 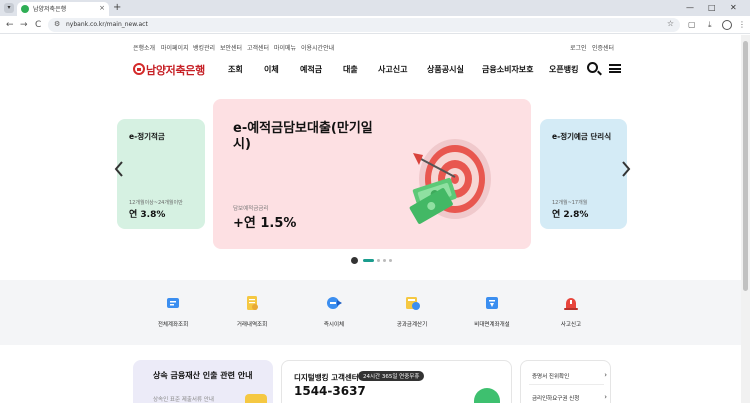 I want to click on browser-tab-bar: ▾ 남양저축은행 × + — □ ✕, so click(x=375, y=8).